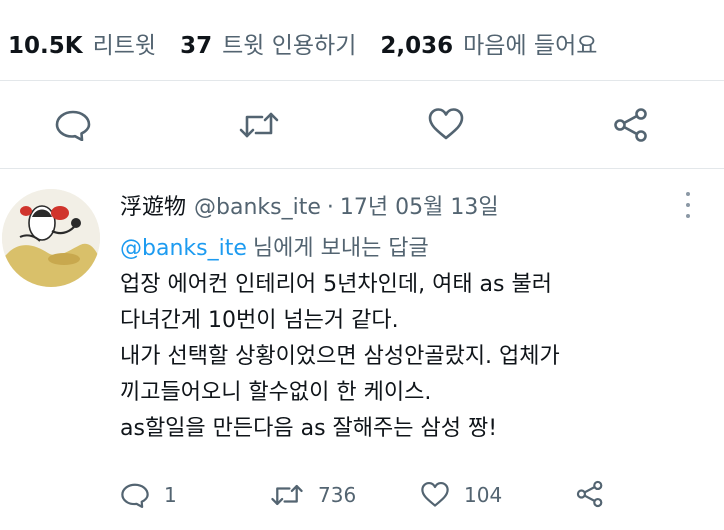 Image resolution: width=724 pixels, height=530 pixels. I want to click on replying-to: @banks_ite 님에게 보내는 답글, so click(274, 246).